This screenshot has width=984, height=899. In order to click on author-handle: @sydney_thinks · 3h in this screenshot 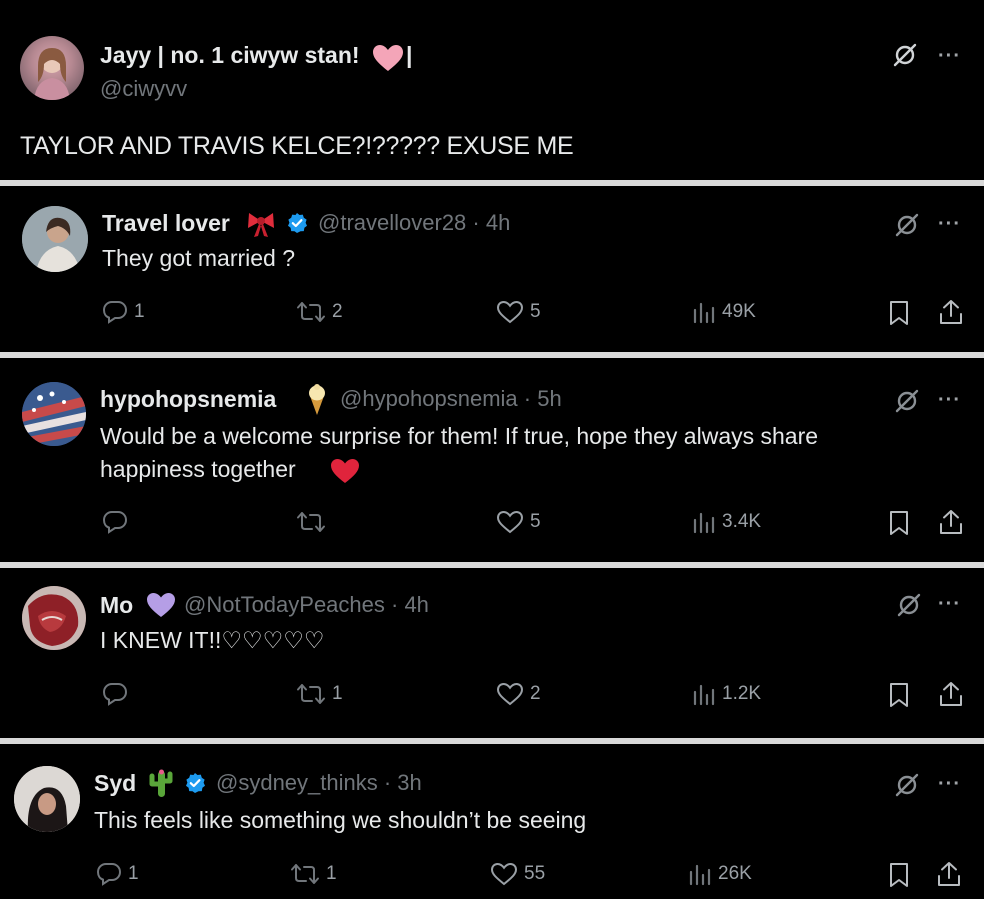, I will do `click(319, 783)`.